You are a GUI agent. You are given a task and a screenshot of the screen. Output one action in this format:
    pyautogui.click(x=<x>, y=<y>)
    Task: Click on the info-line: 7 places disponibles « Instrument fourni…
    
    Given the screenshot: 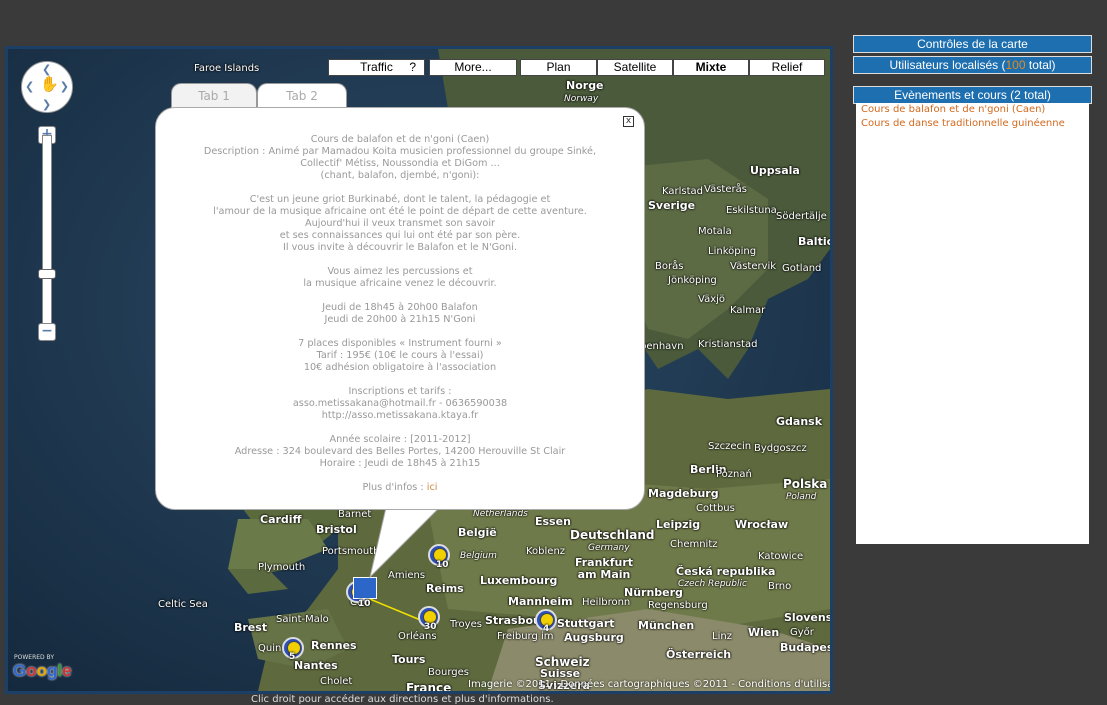 What is the action you would take?
    pyautogui.click(x=400, y=343)
    